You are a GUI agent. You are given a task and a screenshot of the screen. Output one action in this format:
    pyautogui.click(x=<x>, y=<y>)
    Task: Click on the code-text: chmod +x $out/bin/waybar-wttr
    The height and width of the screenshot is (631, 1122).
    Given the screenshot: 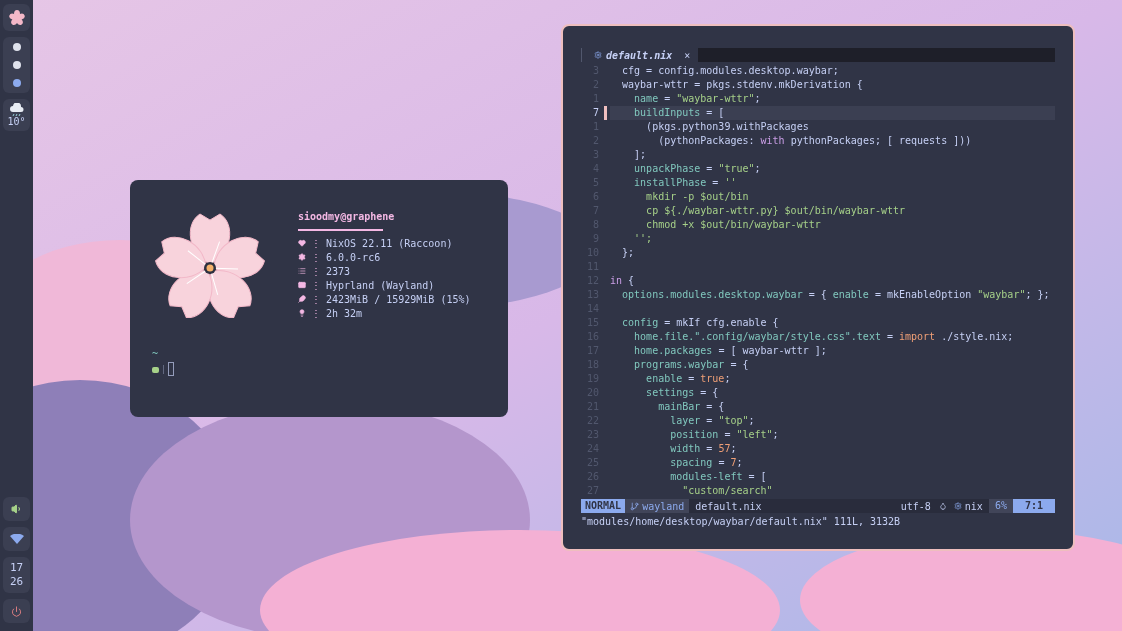 What is the action you would take?
    pyautogui.click(x=733, y=225)
    